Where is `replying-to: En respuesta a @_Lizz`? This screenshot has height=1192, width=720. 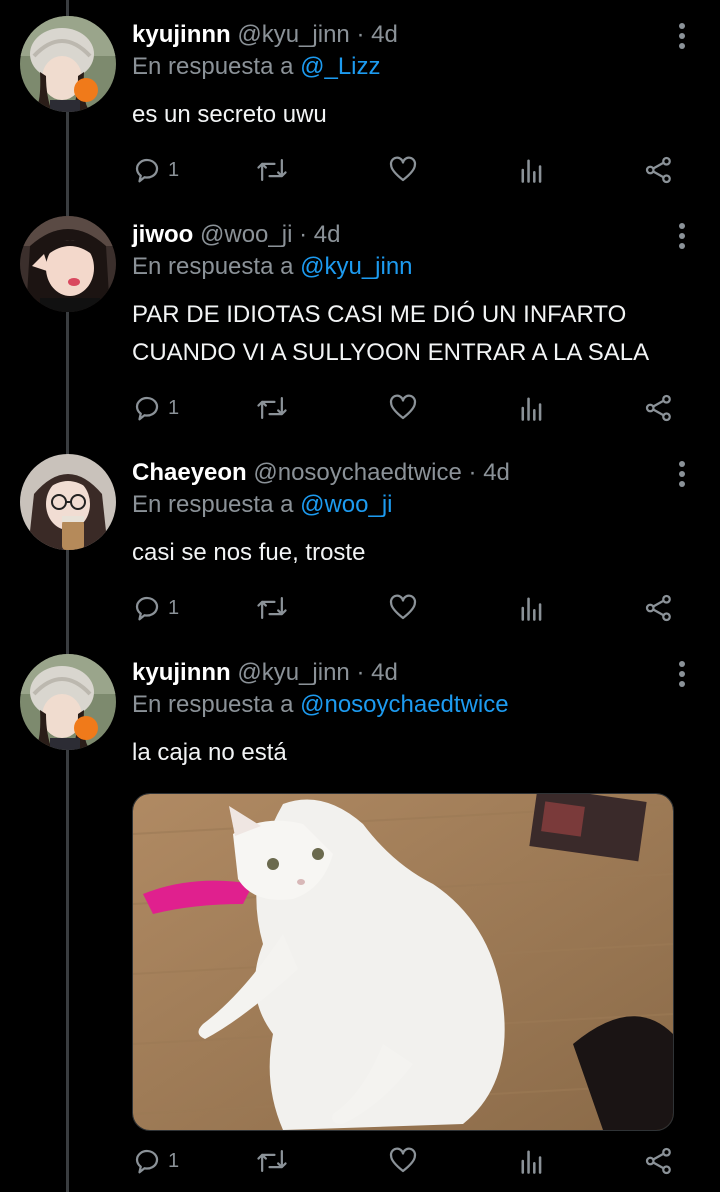
replying-to: En respuesta a @_Lizz is located at coordinates (256, 67).